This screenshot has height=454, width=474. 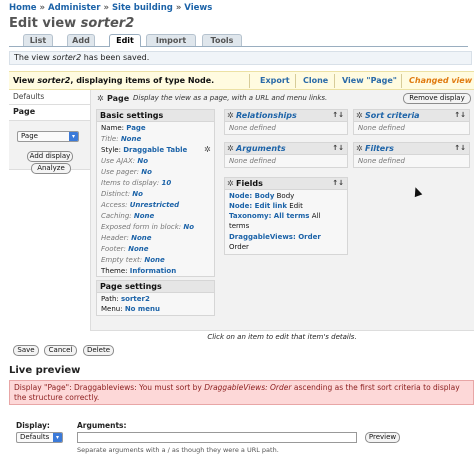 What do you see at coordinates (369, 80) in the screenshot?
I see `view-page-link: View "Page"` at bounding box center [369, 80].